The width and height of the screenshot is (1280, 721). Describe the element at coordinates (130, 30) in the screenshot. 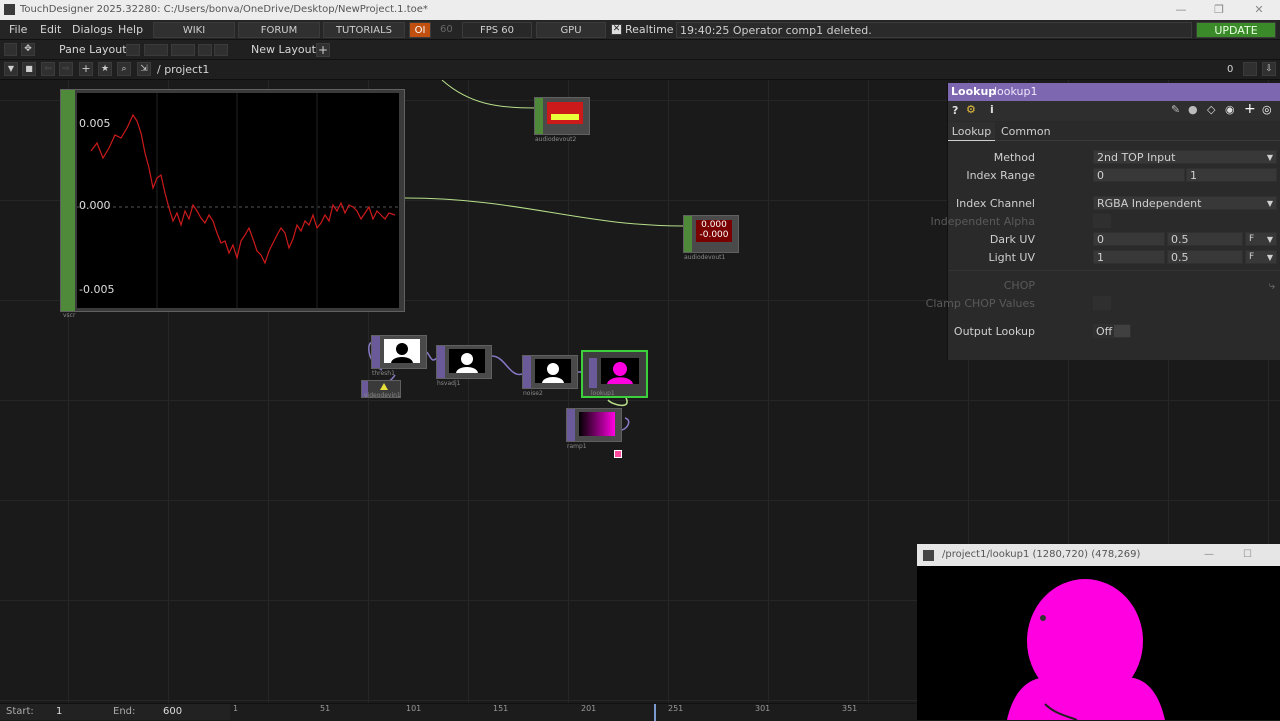

I see `menu-help: Help` at that location.